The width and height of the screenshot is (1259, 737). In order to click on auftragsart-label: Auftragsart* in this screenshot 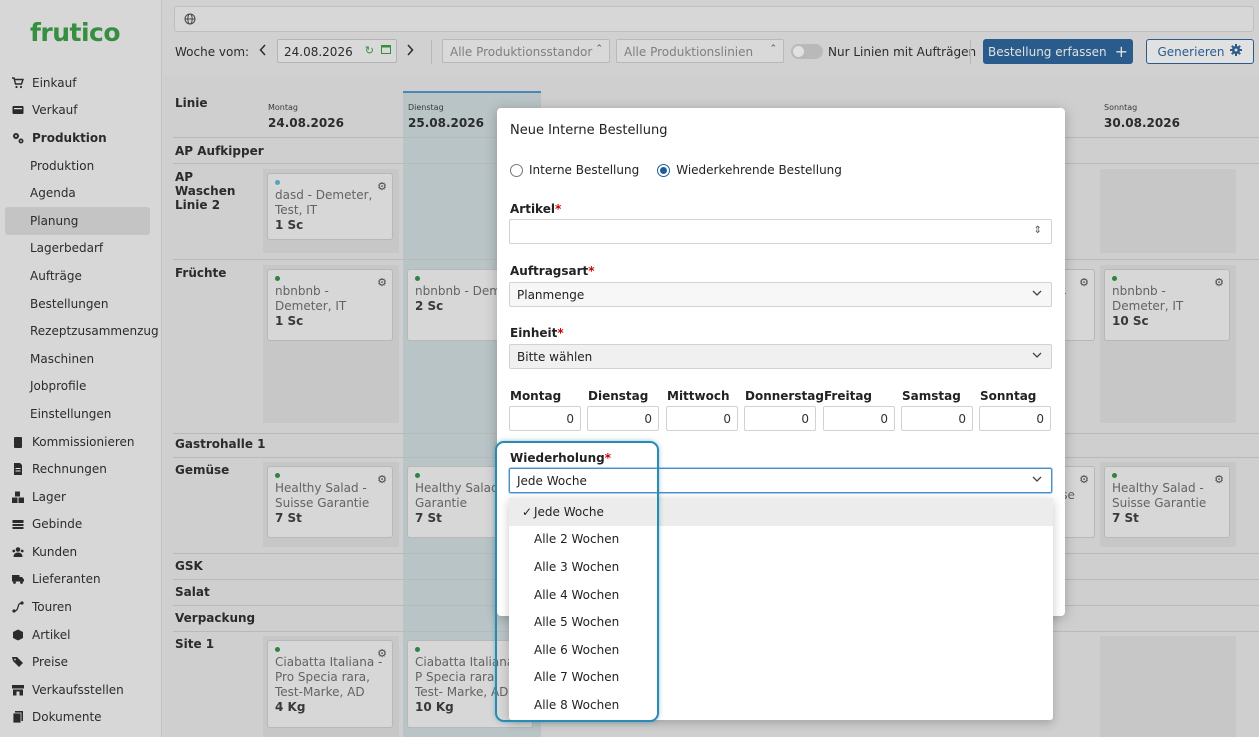, I will do `click(552, 271)`.